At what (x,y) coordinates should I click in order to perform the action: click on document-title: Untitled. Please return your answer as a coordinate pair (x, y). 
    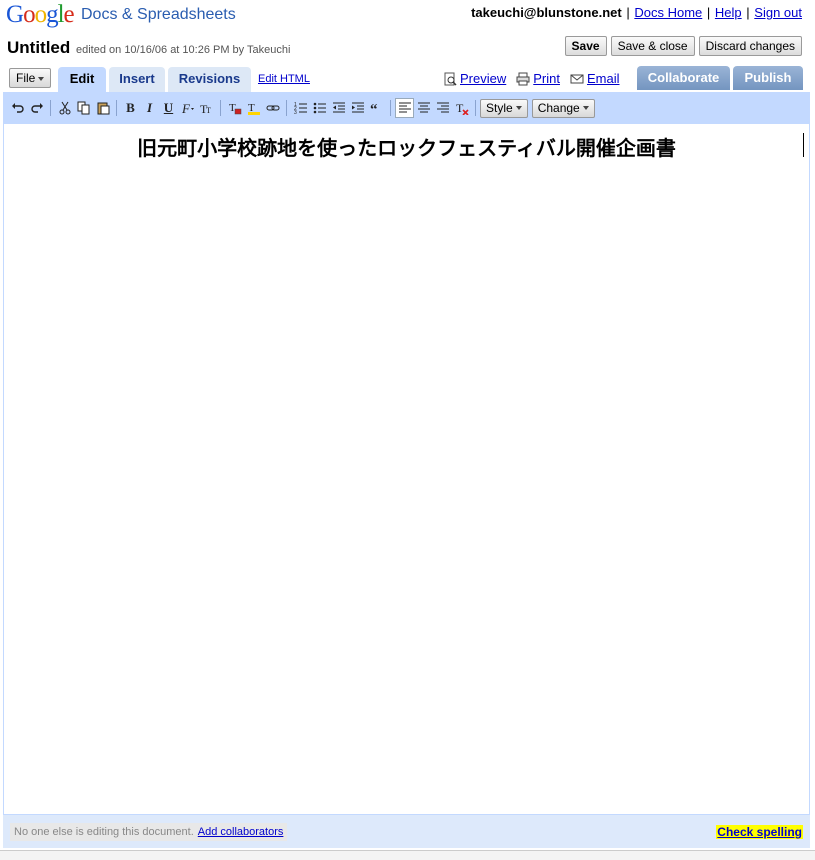
    Looking at the image, I should click on (38, 48).